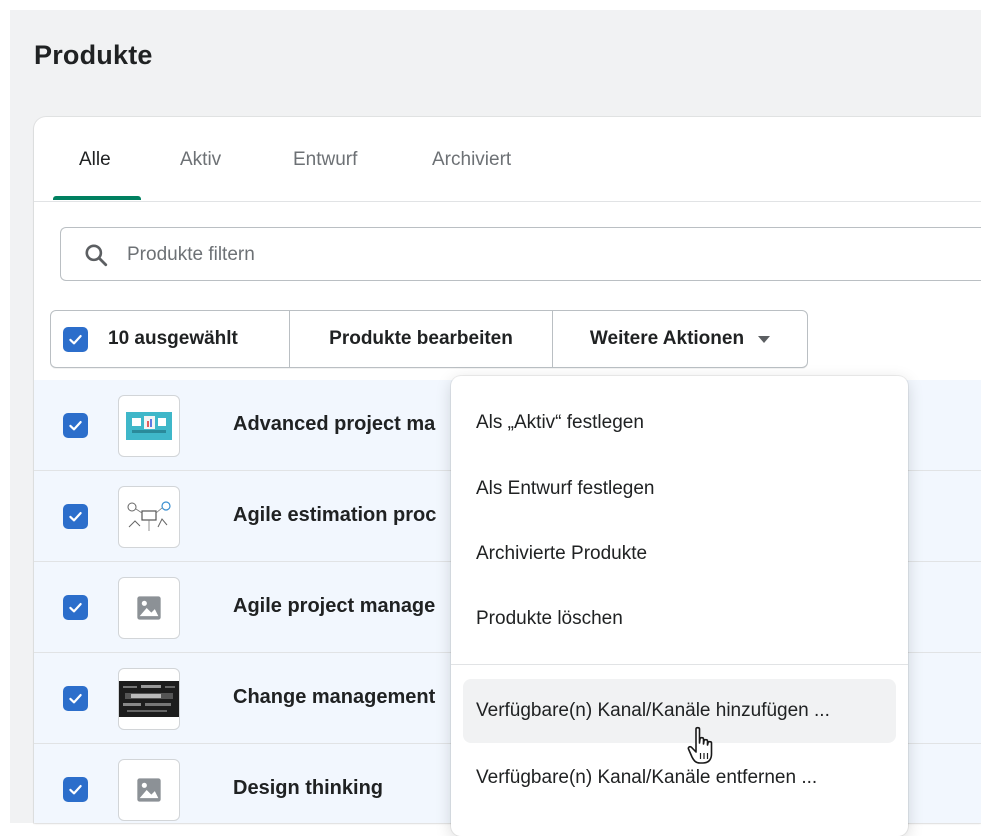 The width and height of the screenshot is (981, 836). I want to click on tab-entwurf: Entwurf, so click(325, 160).